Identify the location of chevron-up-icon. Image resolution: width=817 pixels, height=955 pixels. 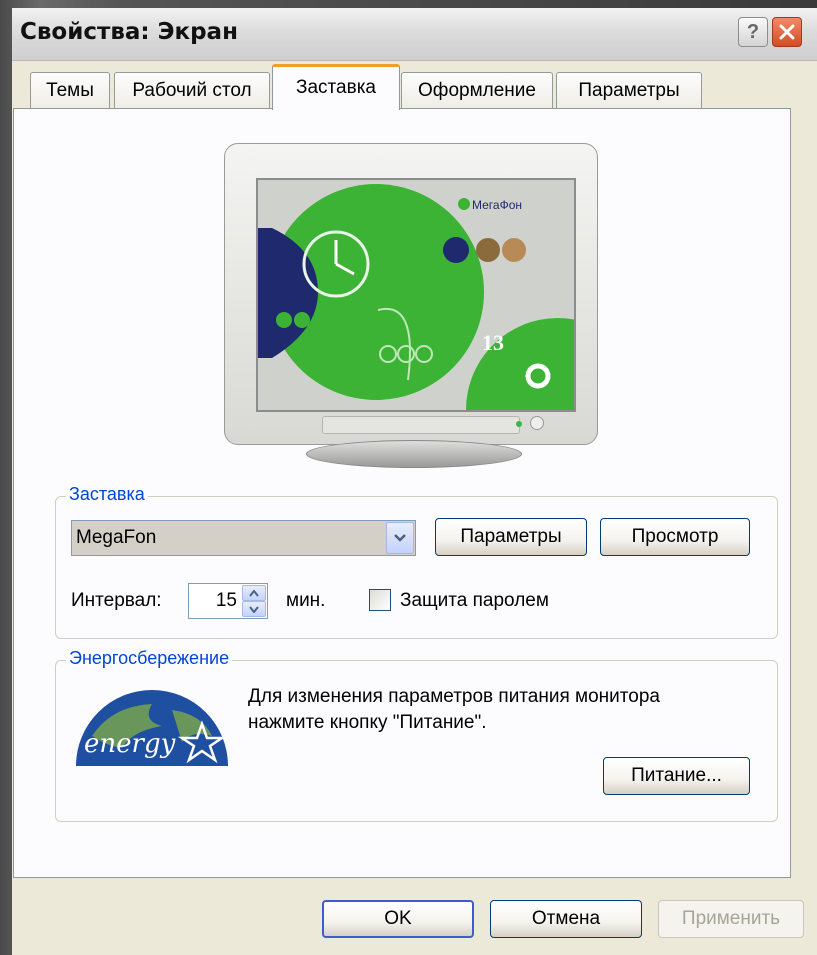
(254, 593).